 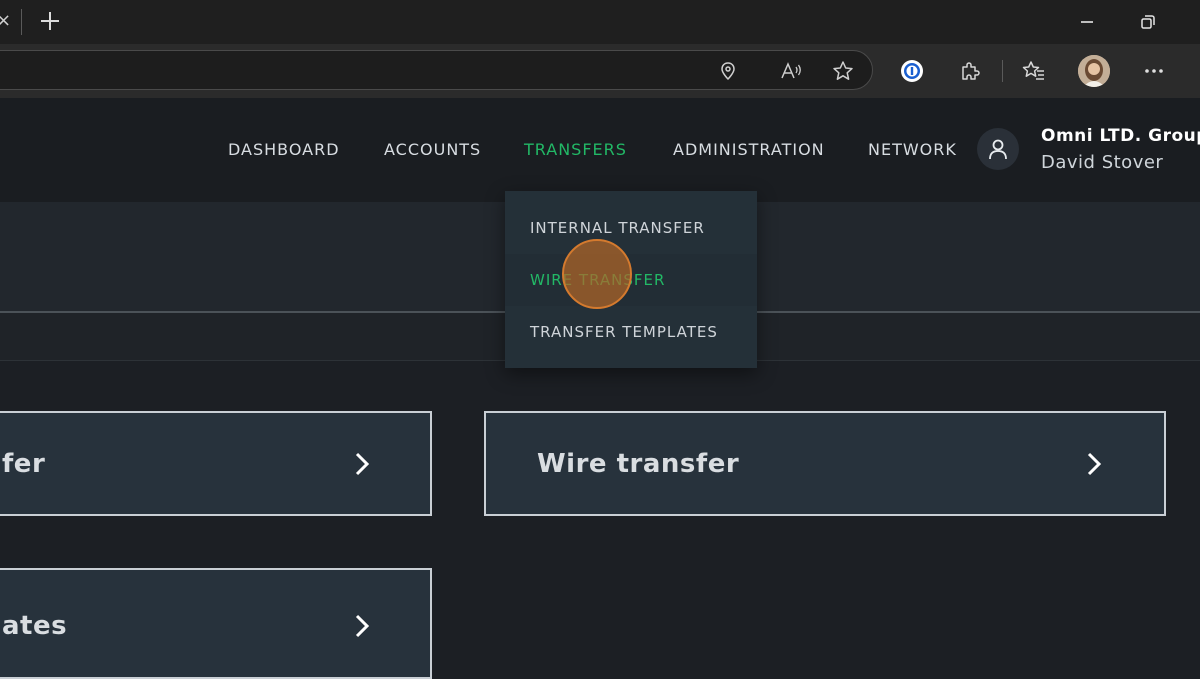 I want to click on internal-transfer-card: fer, so click(x=216, y=463).